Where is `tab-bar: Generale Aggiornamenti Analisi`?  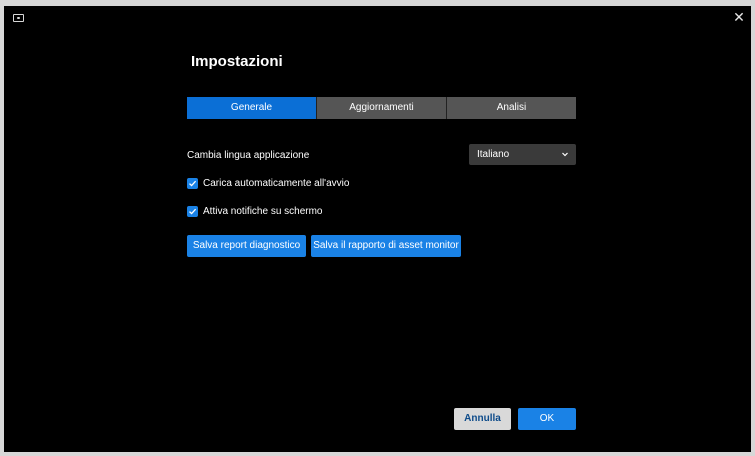
tab-bar: Generale Aggiornamenti Analisi is located at coordinates (381, 108).